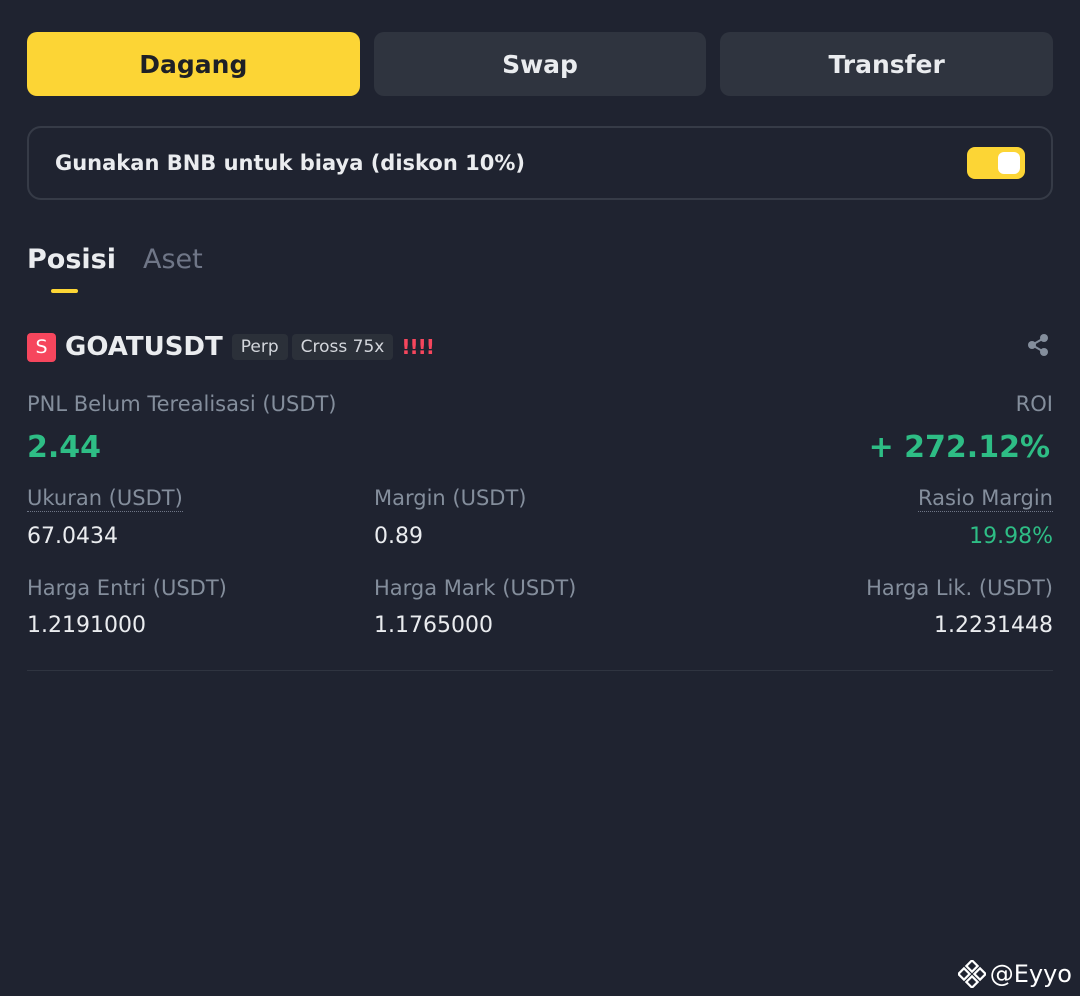  Describe the element at coordinates (1030, 974) in the screenshot. I see `watermark-handle: @Eyyo` at that location.